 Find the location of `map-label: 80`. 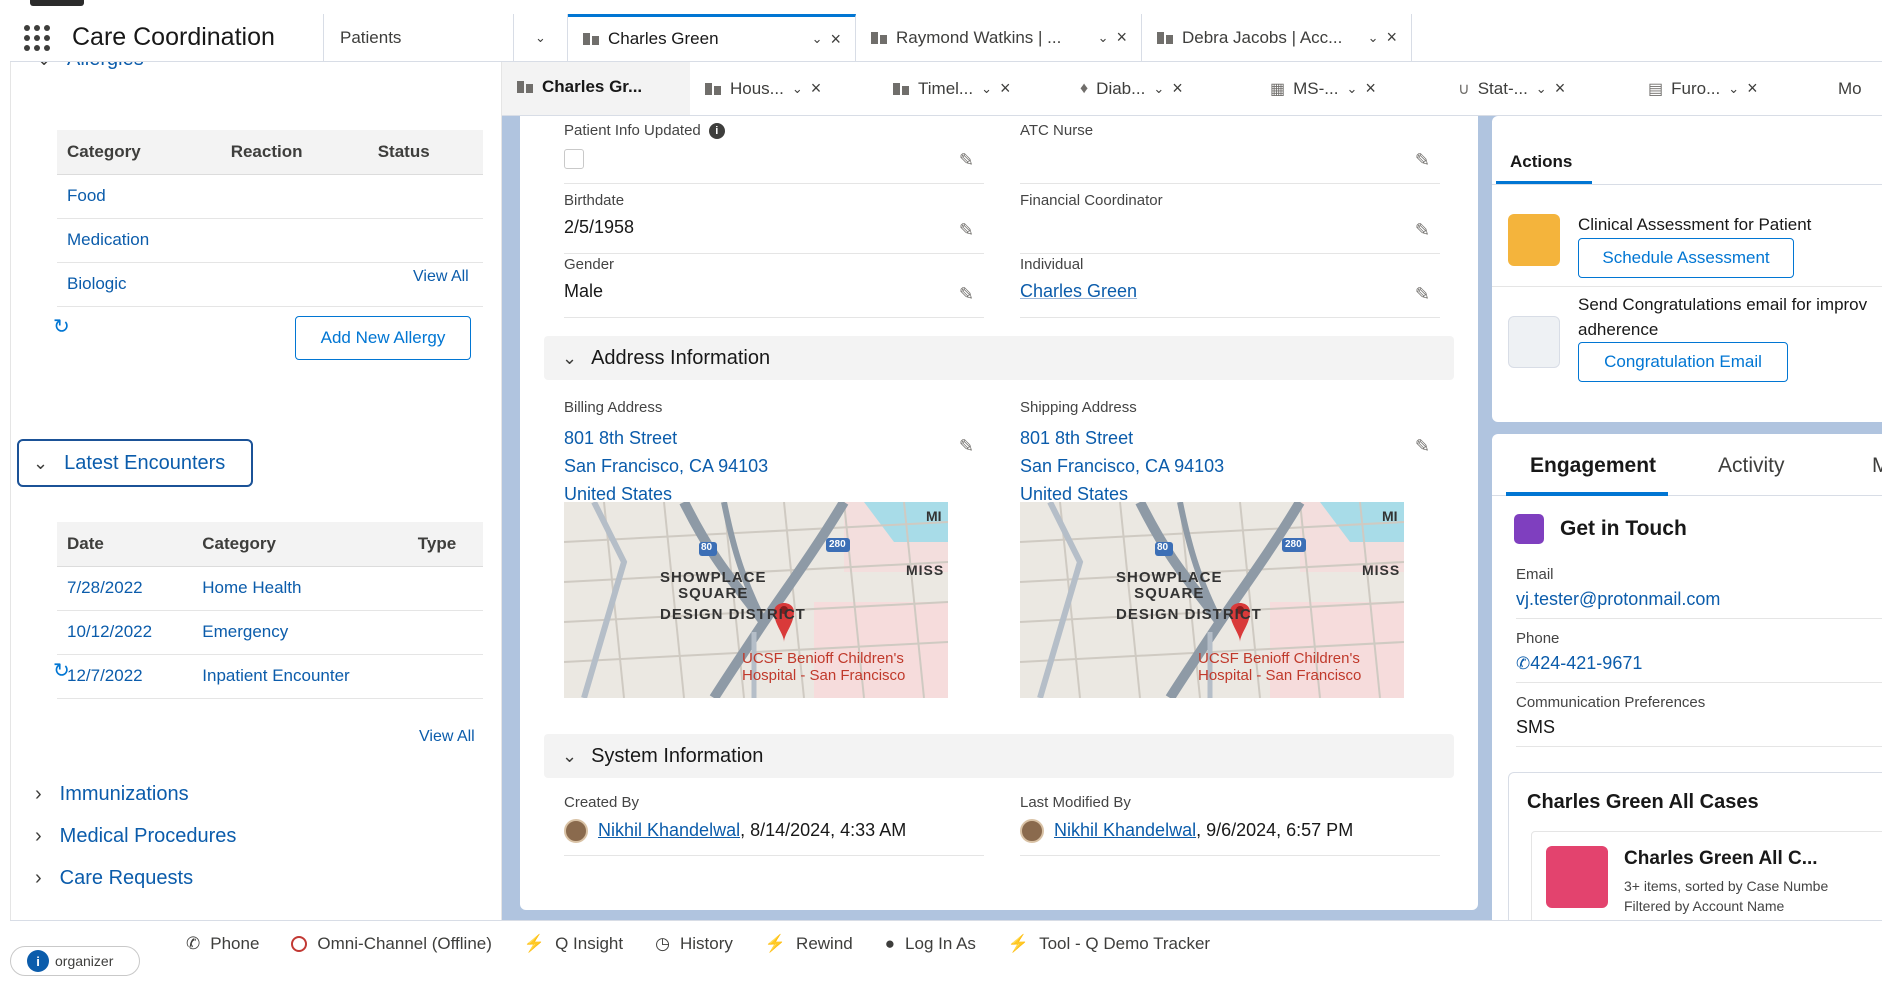

map-label: 80 is located at coordinates (1163, 547).